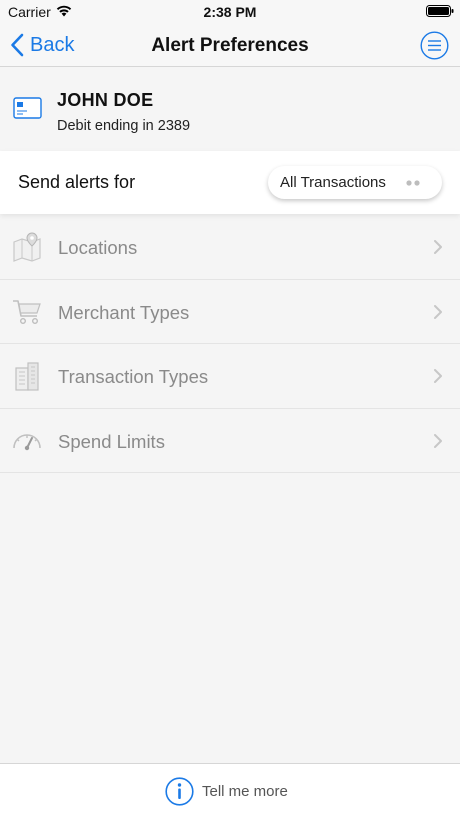 This screenshot has width=460, height=818. Describe the element at coordinates (77, 182) in the screenshot. I see `send-alerts-label: Send alerts for` at that location.